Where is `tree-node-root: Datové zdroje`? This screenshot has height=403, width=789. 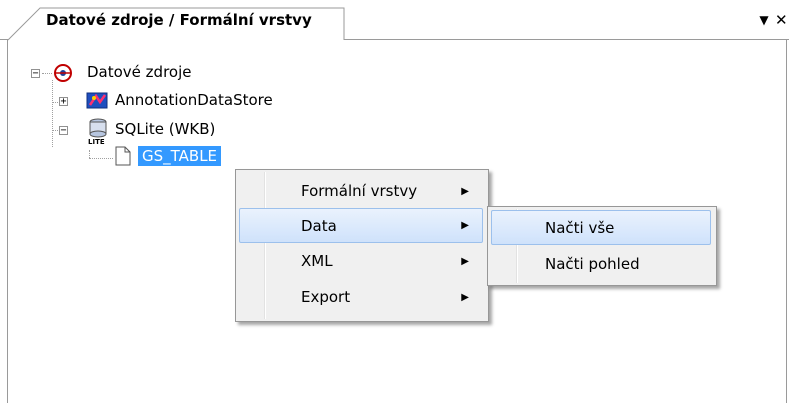 tree-node-root: Datové zdroje is located at coordinates (139, 72).